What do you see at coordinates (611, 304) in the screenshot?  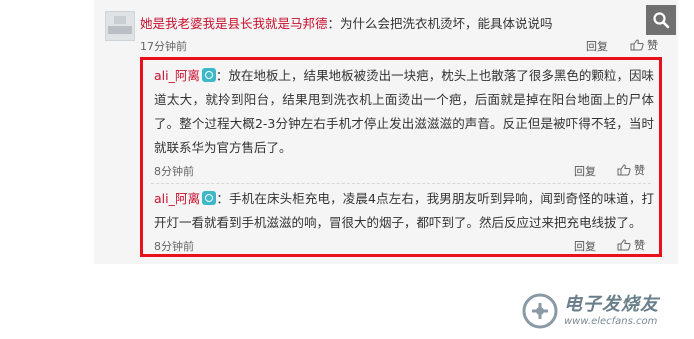 I see `watermark-title: 电子发烧友` at bounding box center [611, 304].